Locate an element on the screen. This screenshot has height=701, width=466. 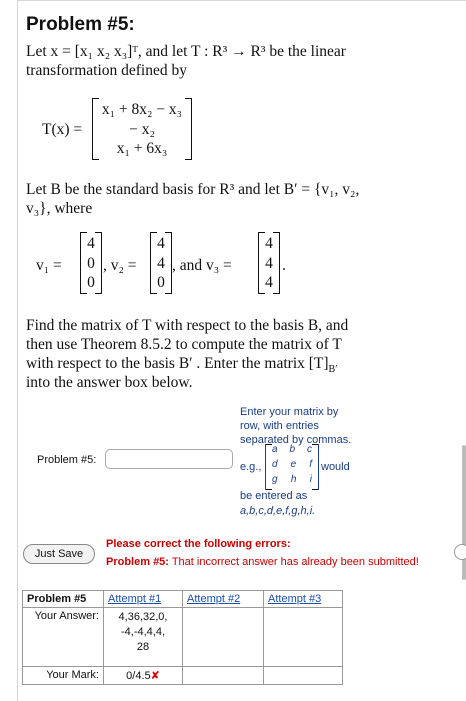
mark-value: 0/4.5 is located at coordinates (138, 676).